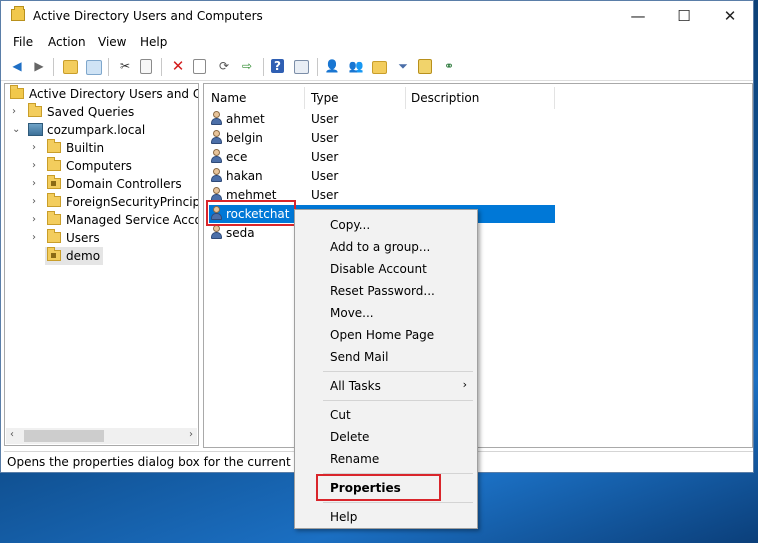 This screenshot has width=758, height=543. What do you see at coordinates (638, 16) in the screenshot?
I see `minimize-button: —` at bounding box center [638, 16].